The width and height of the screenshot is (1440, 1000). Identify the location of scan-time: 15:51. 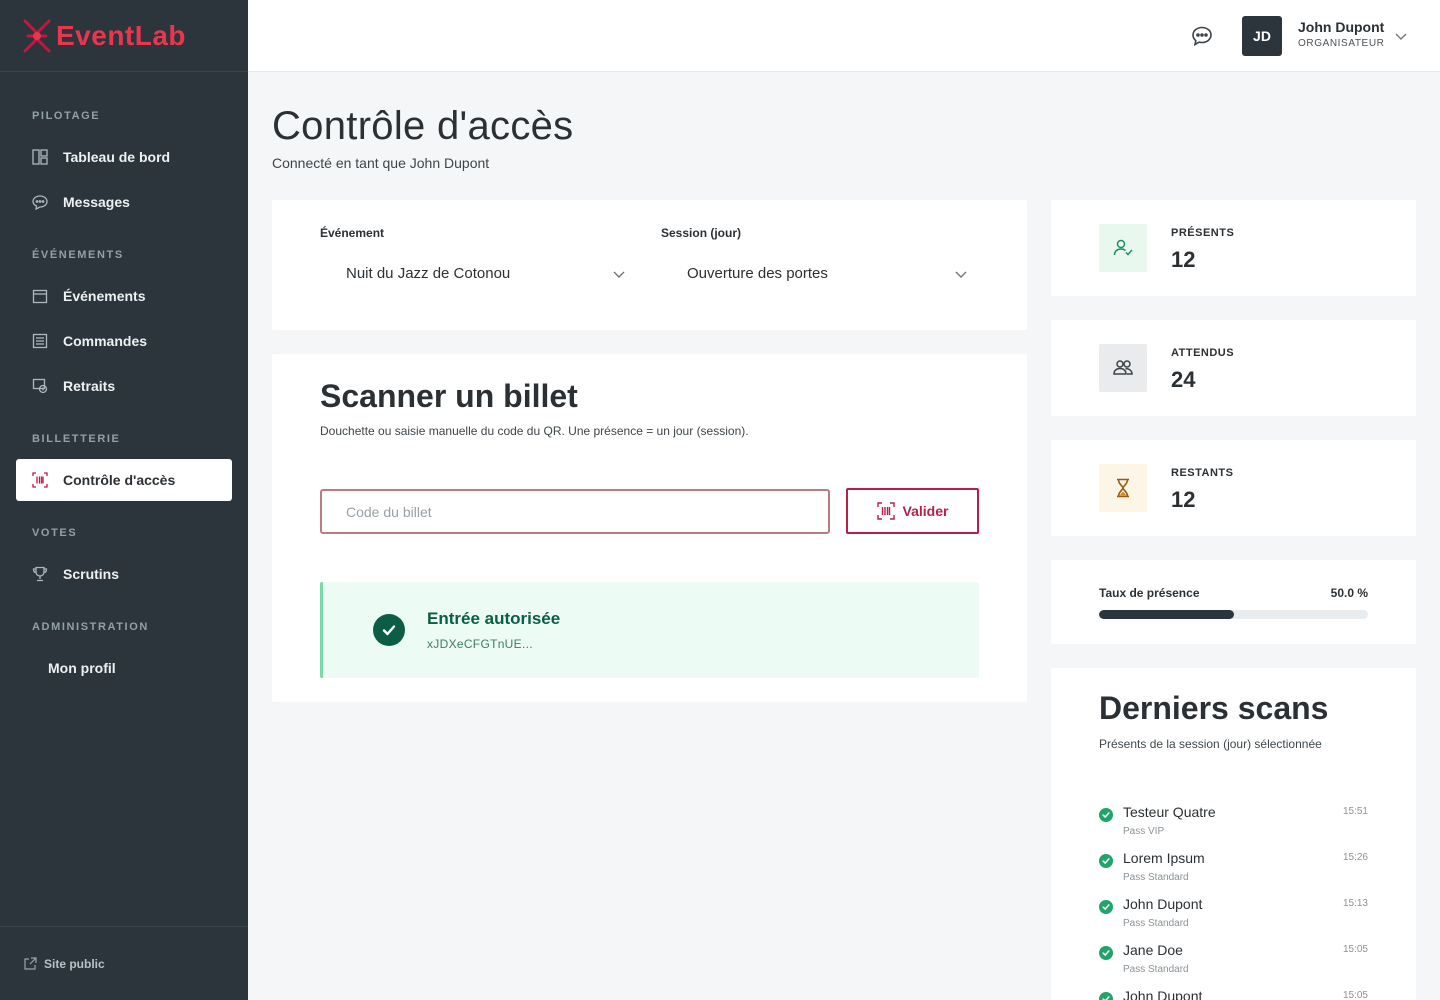
(1355, 811).